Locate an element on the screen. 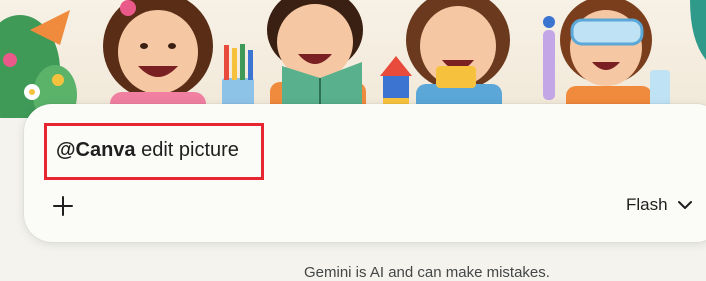 The image size is (706, 281). model-picker: Flash is located at coordinates (659, 205).